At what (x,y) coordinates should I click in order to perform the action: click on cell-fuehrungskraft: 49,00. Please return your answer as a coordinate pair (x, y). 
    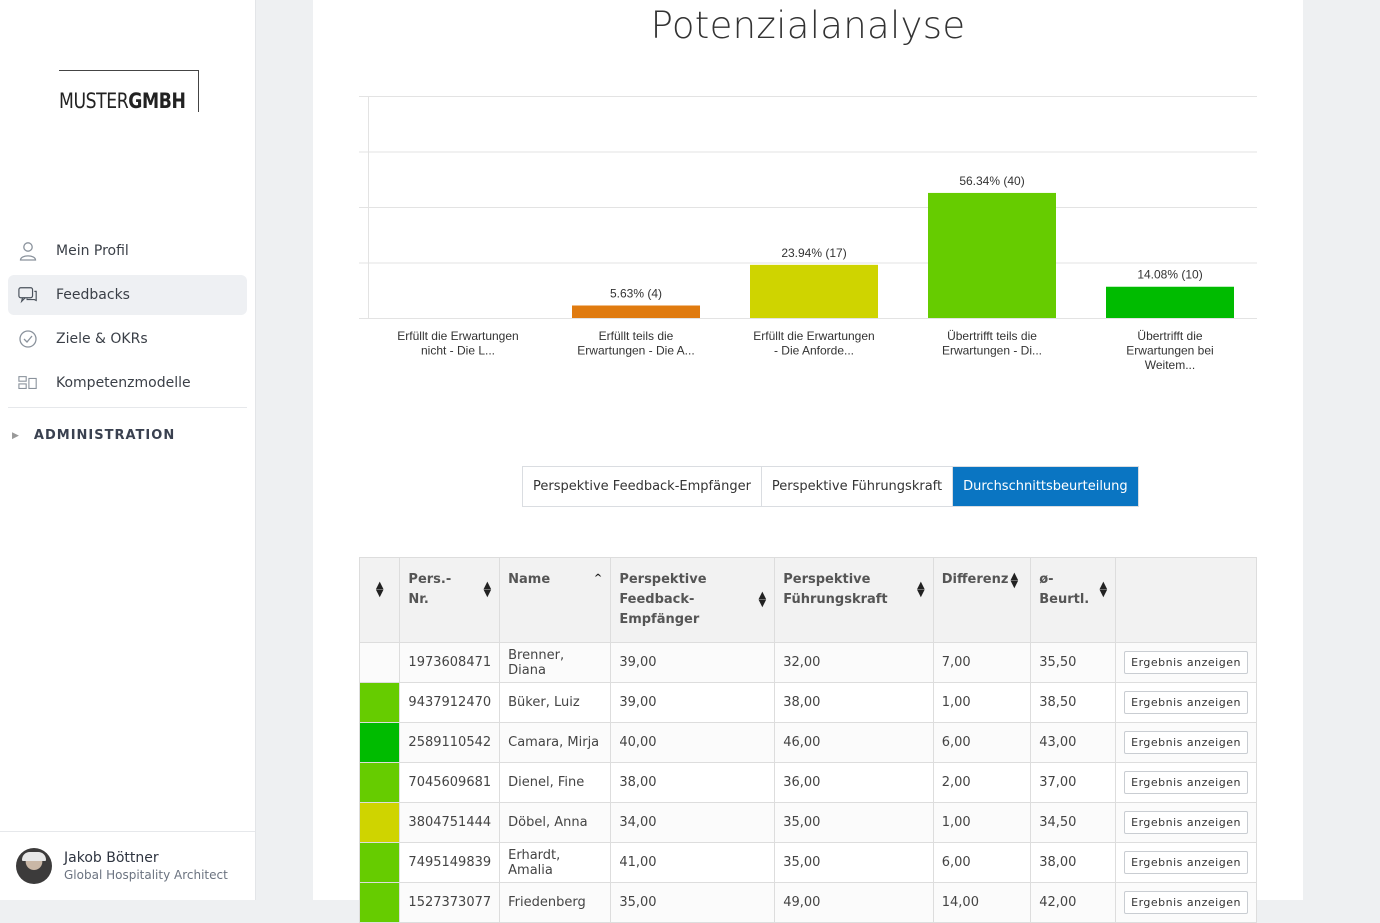
    Looking at the image, I should click on (854, 902).